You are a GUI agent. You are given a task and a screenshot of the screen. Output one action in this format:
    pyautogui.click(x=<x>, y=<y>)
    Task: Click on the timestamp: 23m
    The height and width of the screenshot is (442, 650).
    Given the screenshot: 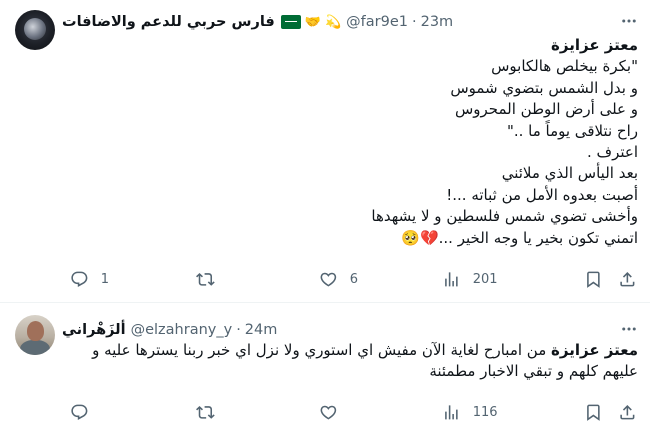 What is the action you would take?
    pyautogui.click(x=437, y=22)
    